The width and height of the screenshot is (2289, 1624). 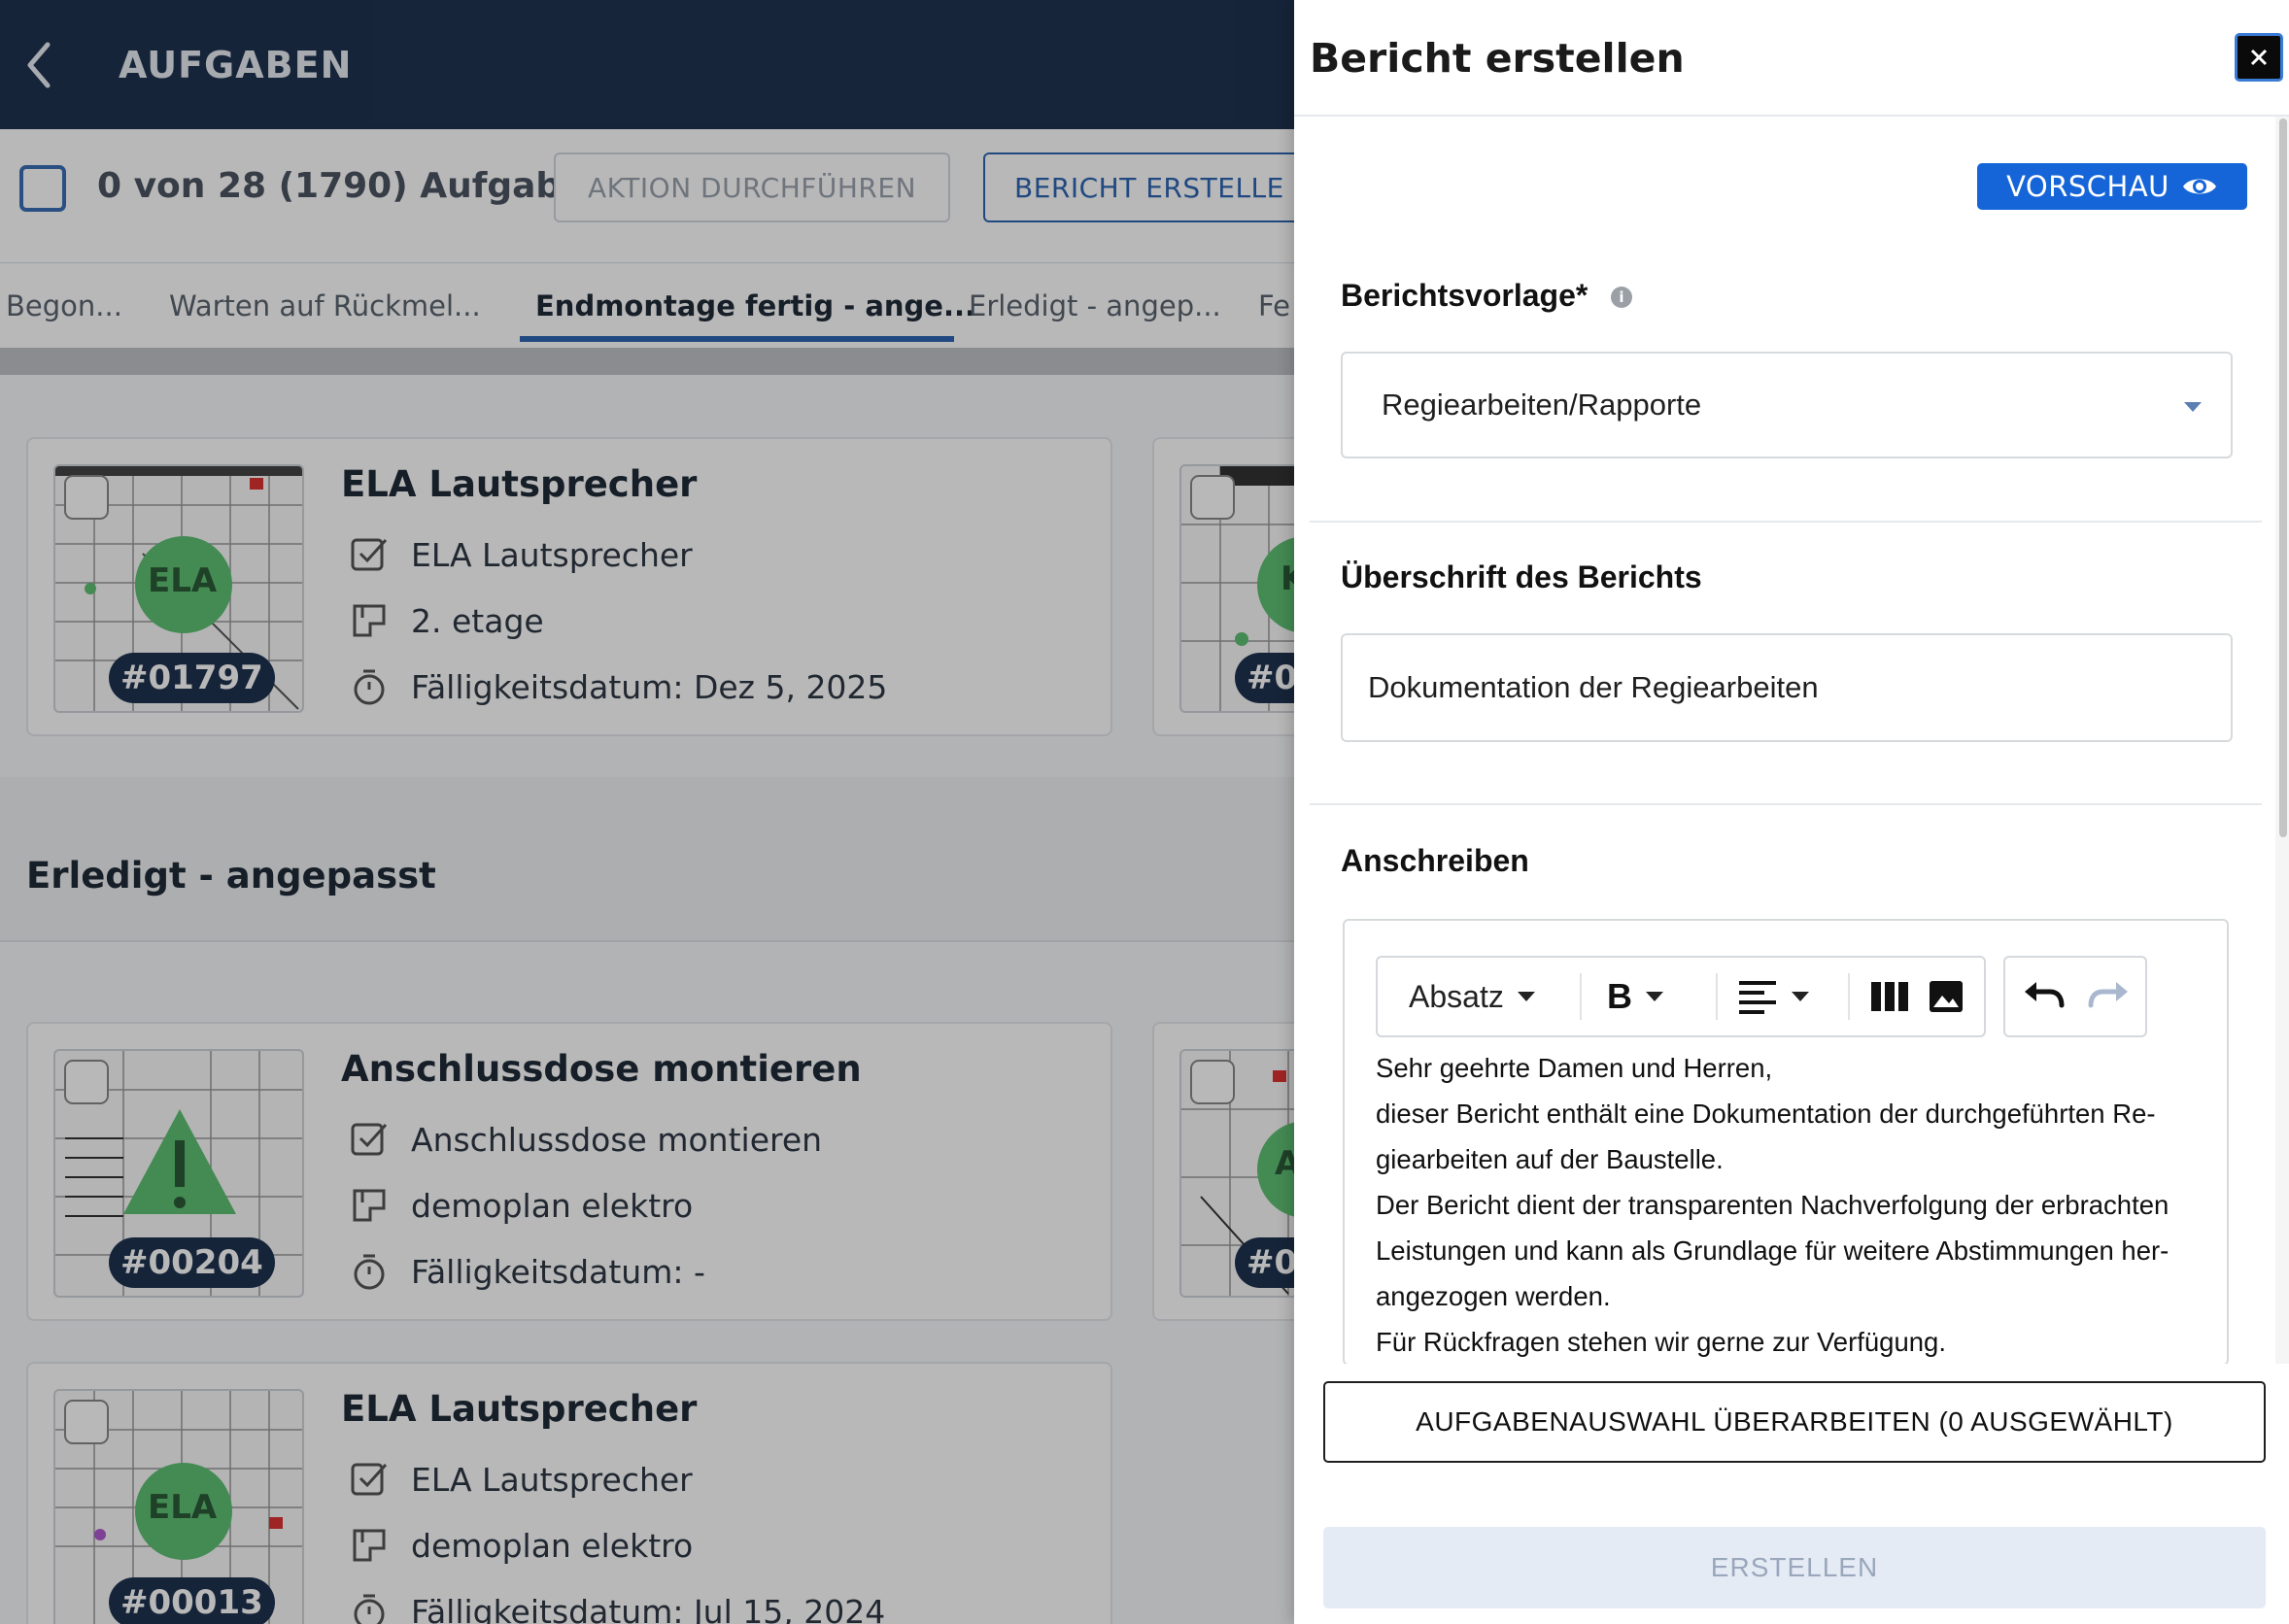 I want to click on bold-icon: B, so click(x=1619, y=996).